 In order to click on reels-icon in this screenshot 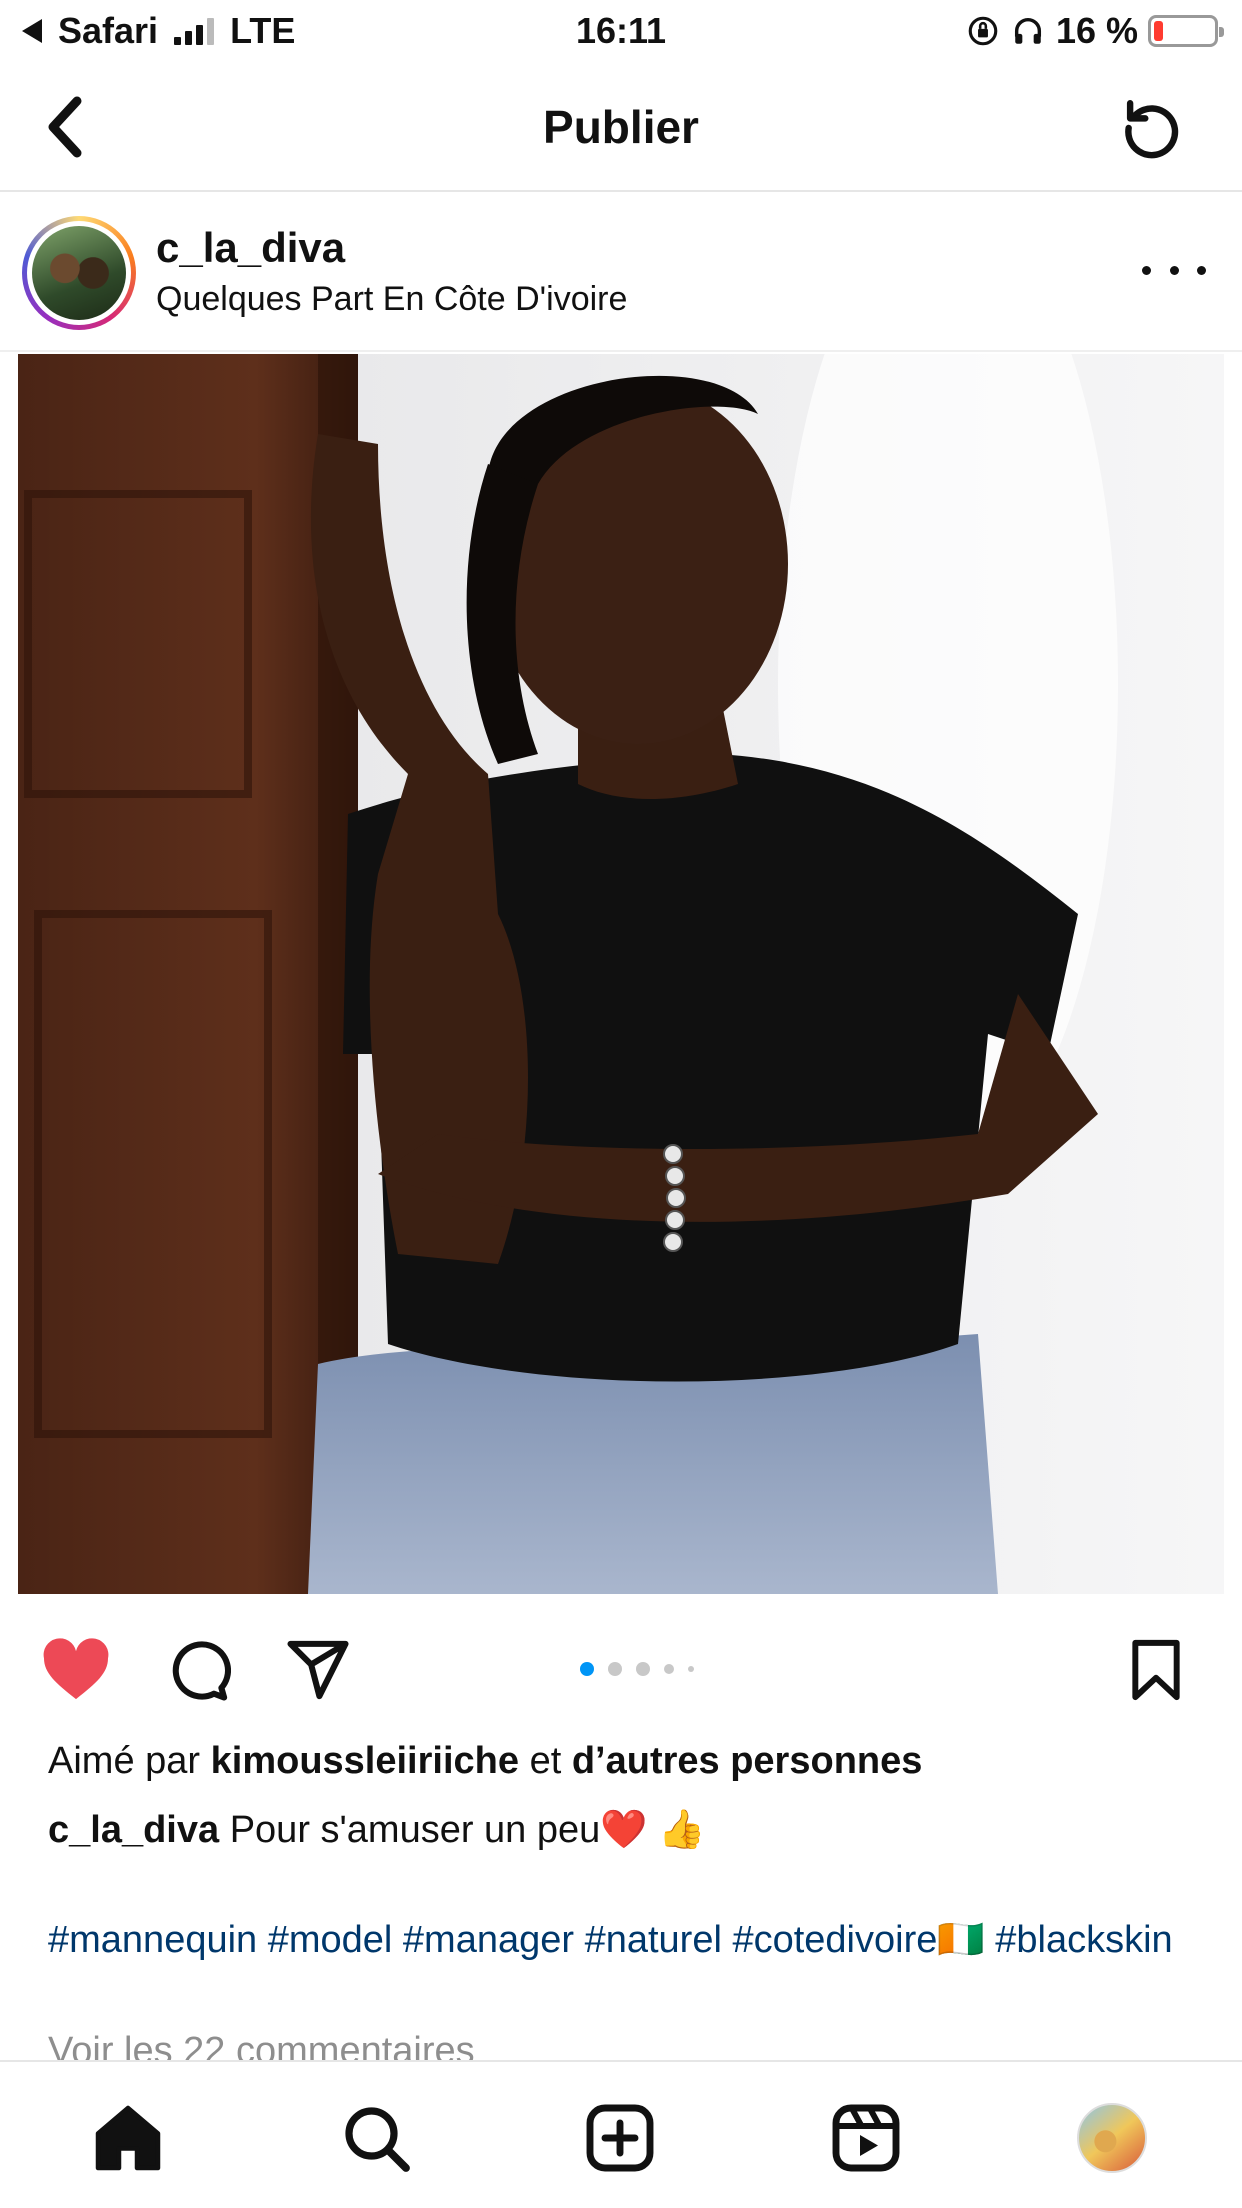, I will do `click(866, 2138)`.